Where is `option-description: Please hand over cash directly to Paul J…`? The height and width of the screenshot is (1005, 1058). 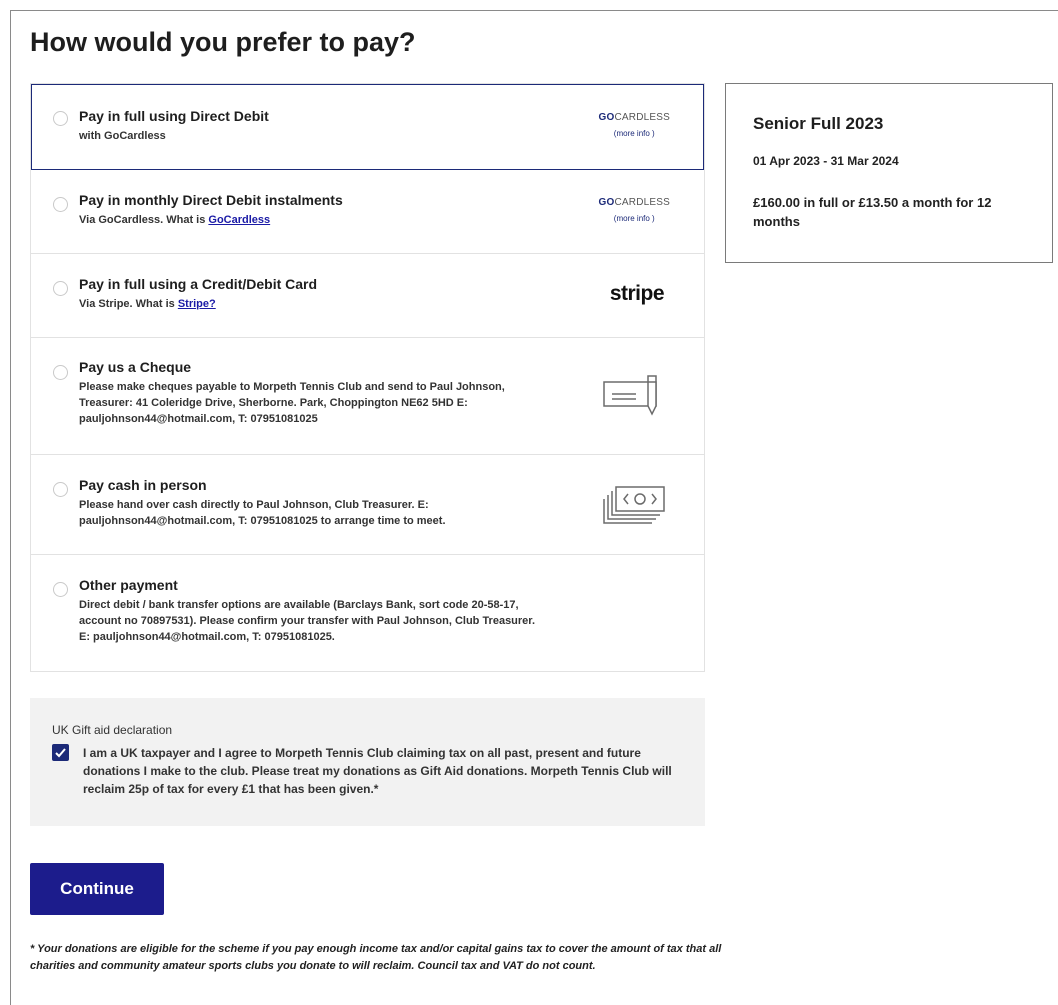 option-description: Please hand over cash directly to Paul J… is located at coordinates (262, 513).